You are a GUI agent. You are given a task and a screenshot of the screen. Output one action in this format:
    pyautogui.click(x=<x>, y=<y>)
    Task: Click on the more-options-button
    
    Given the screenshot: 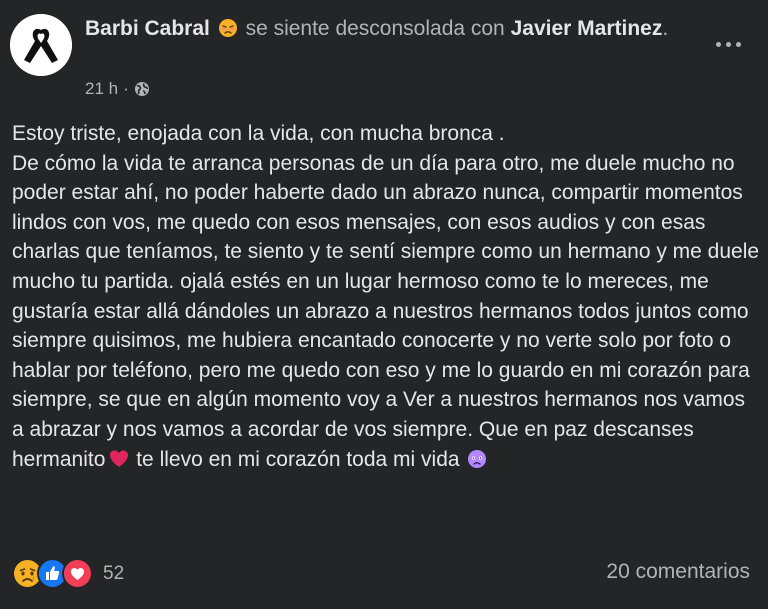 What is the action you would take?
    pyautogui.click(x=728, y=44)
    